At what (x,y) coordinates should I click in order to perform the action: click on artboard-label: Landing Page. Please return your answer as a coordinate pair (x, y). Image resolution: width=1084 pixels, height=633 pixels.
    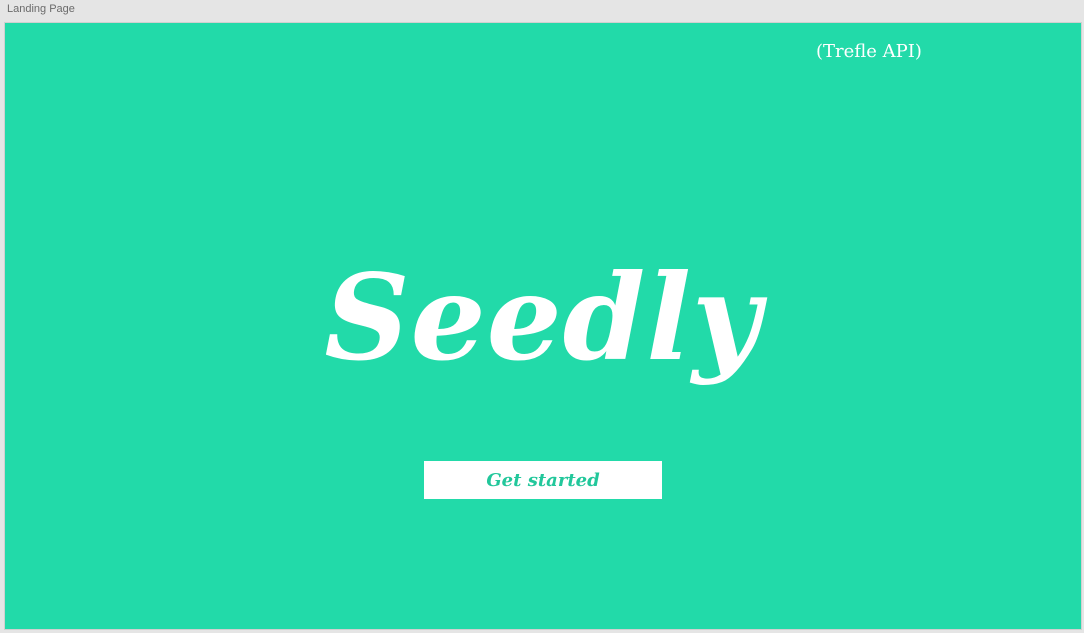
    Looking at the image, I should click on (41, 9).